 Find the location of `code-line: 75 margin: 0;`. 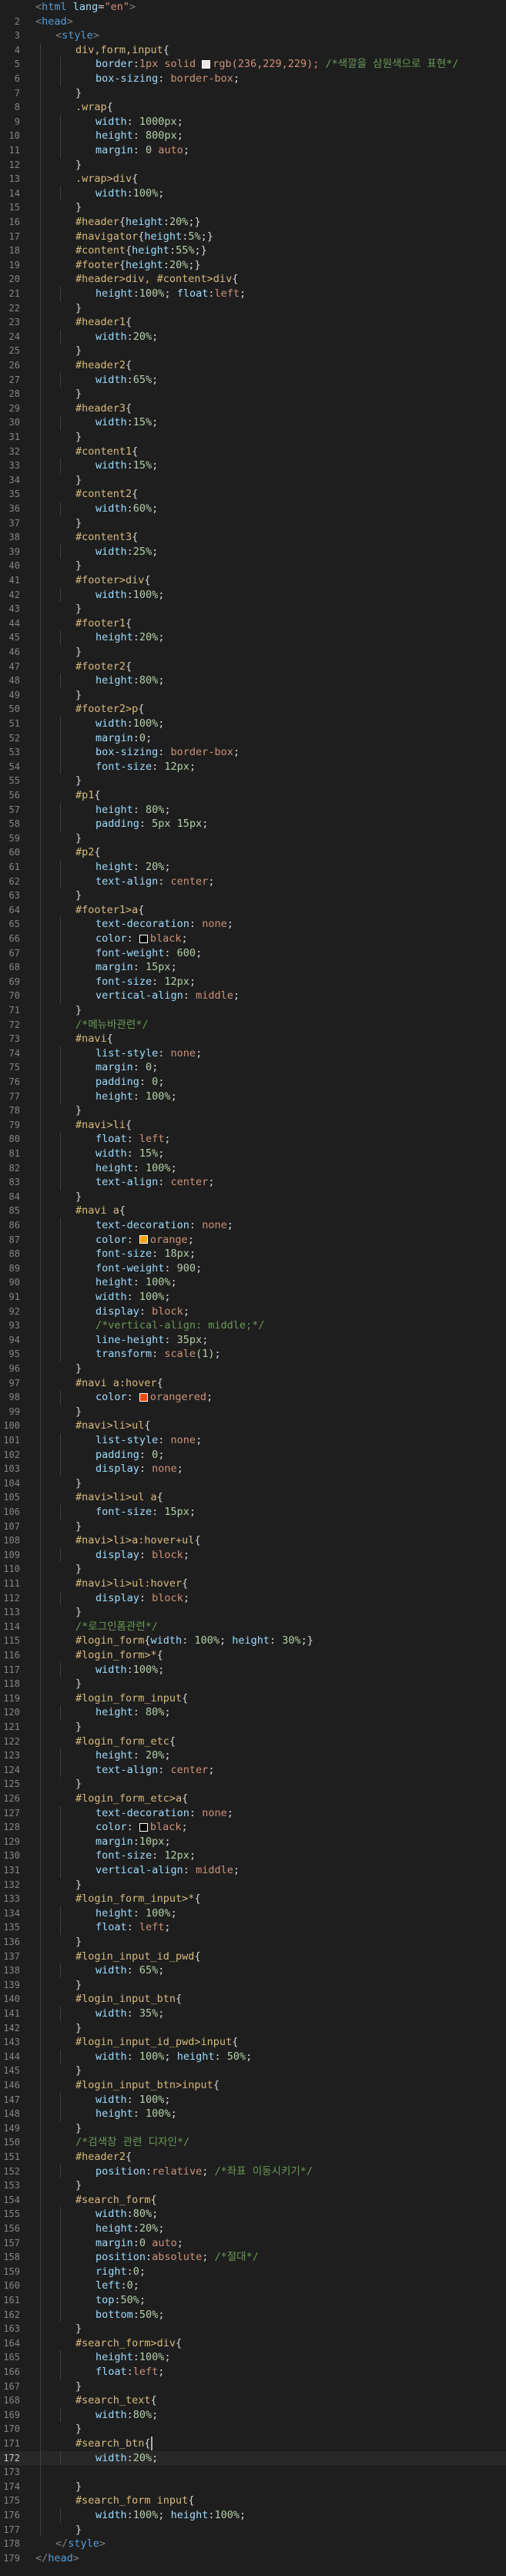

code-line: 75 margin: 0; is located at coordinates (253, 1067).